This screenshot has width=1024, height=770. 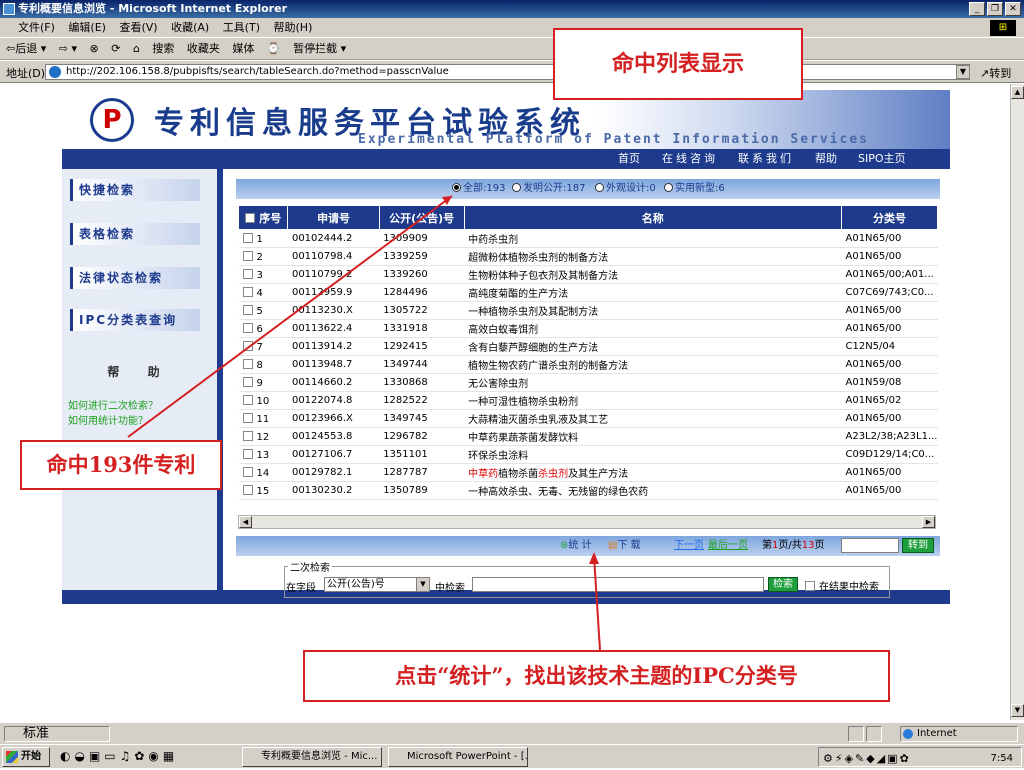 I want to click on arrow-to-total, so click(x=290, y=316).